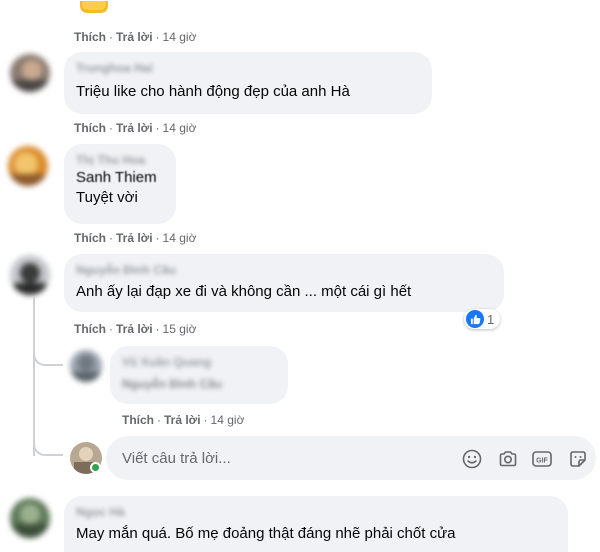 Image resolution: width=600 pixels, height=552 pixels. Describe the element at coordinates (94, 6) in the screenshot. I see `emoji-reaction-image` at that location.